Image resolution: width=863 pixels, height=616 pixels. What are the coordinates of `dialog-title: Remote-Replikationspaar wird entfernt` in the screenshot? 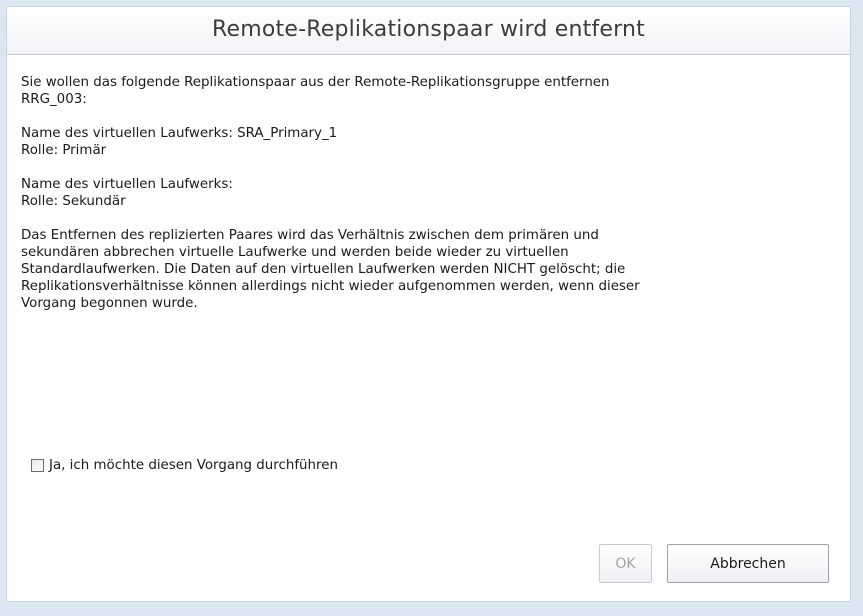 It's located at (428, 29).